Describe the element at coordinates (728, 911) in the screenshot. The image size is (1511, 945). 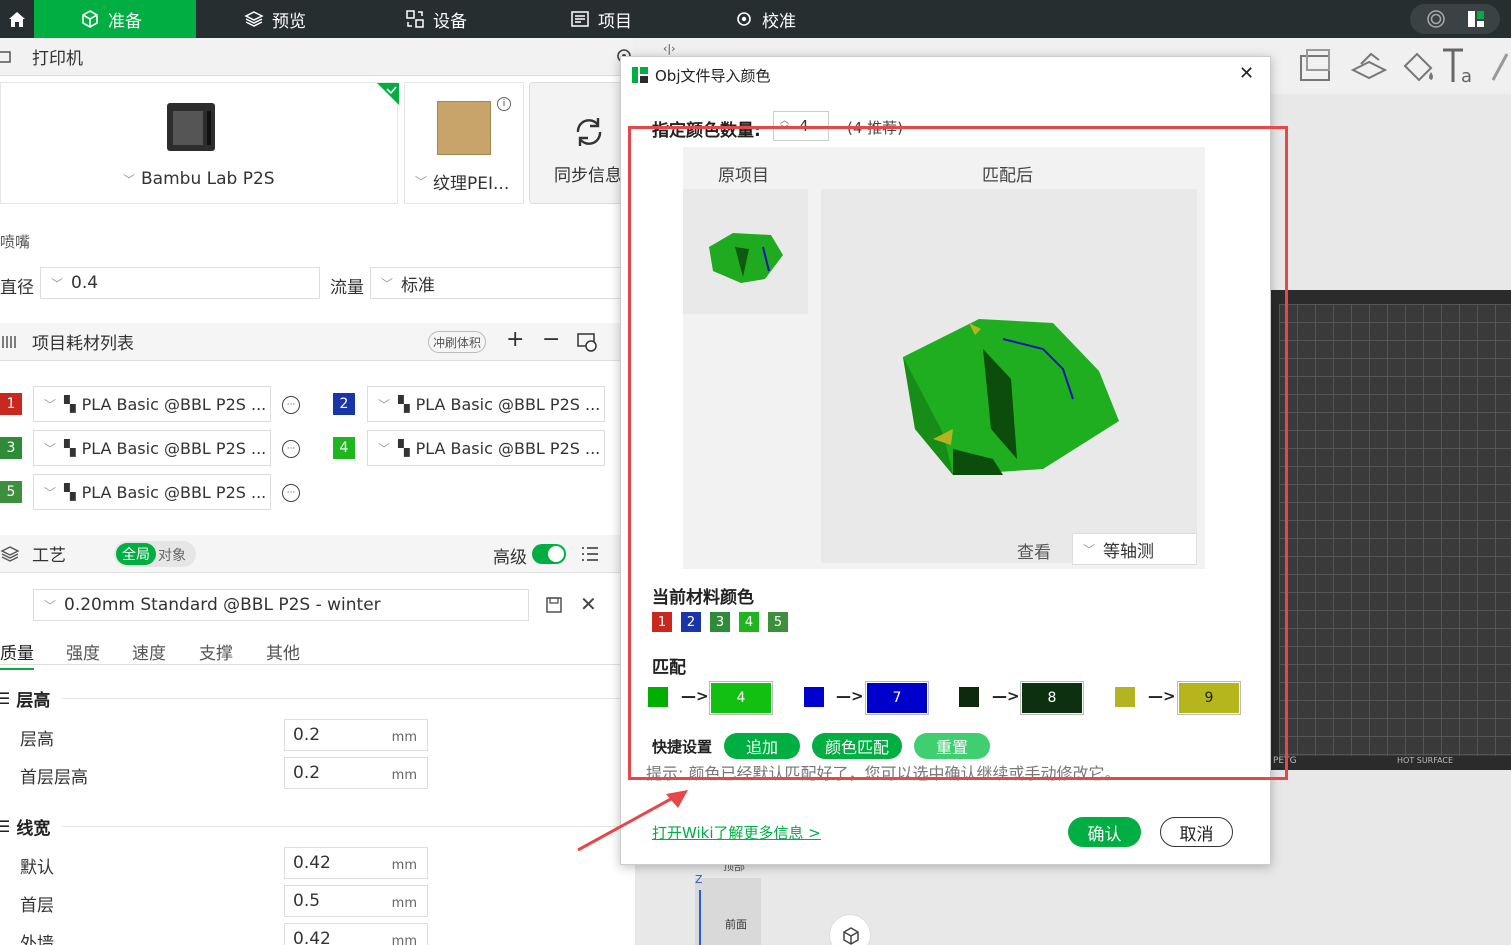
I see `view-cube` at that location.